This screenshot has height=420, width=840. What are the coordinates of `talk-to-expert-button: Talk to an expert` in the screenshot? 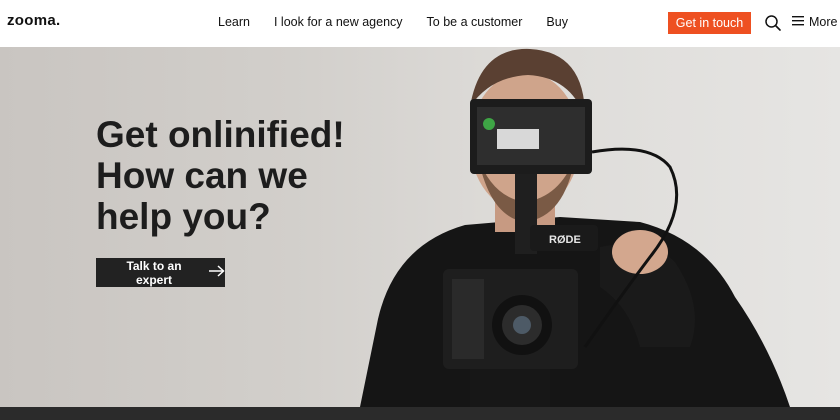 It's located at (160, 272).